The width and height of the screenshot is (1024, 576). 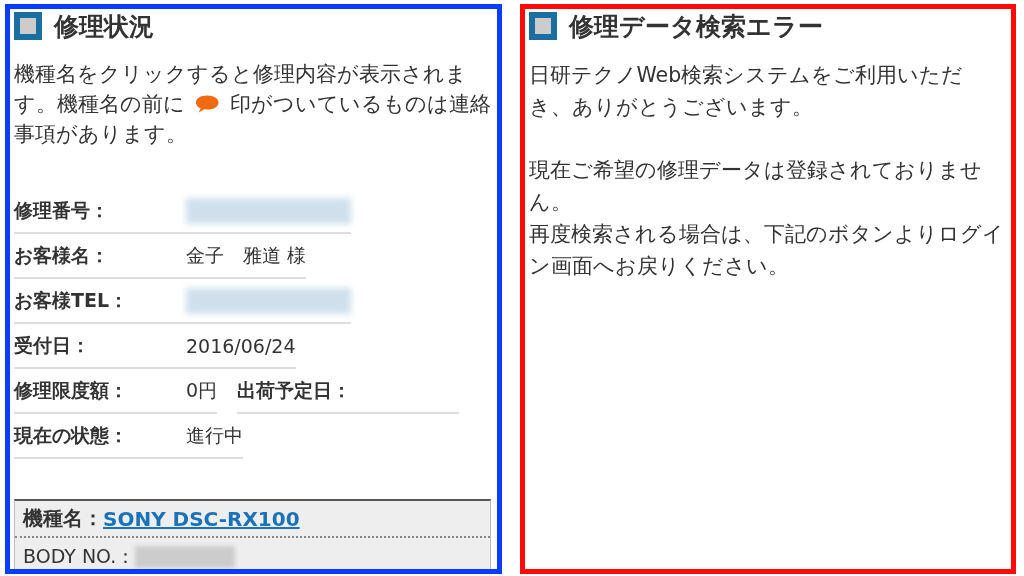 What do you see at coordinates (746, 91) in the screenshot?
I see `message-text: 日研テクノWeb検索システムをご利用いただき、ありがとうございます。` at bounding box center [746, 91].